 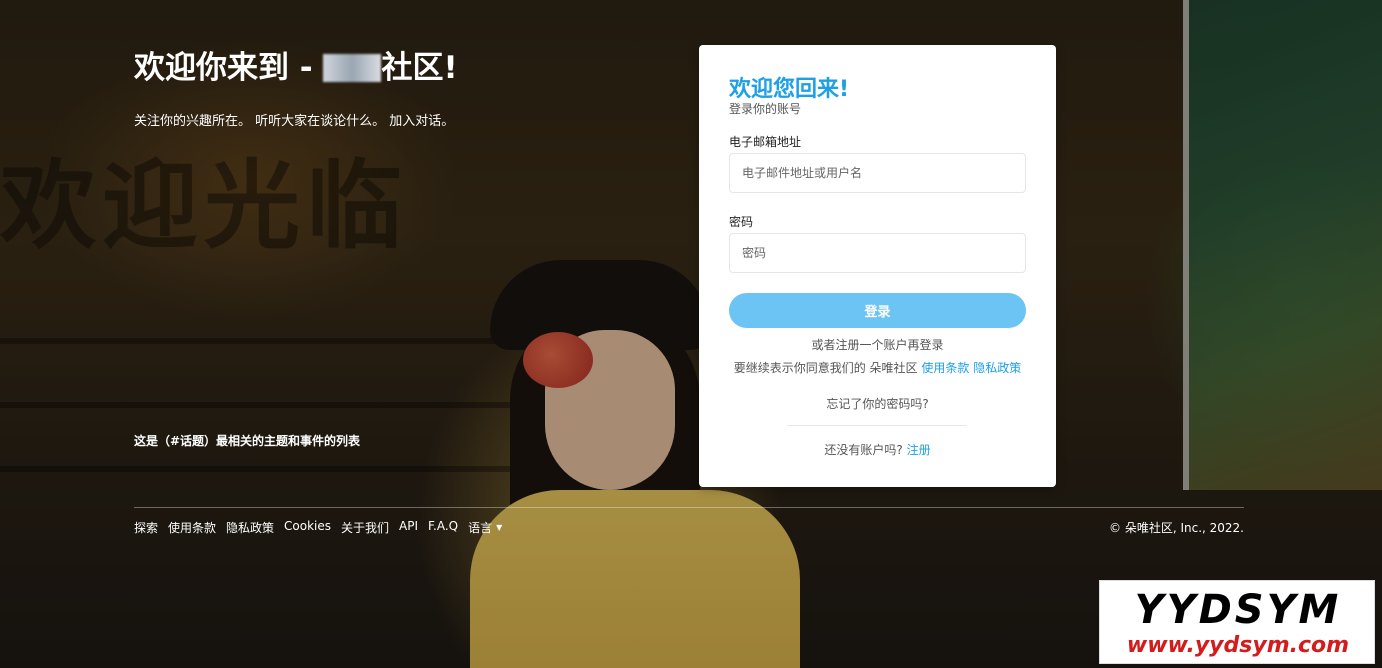 What do you see at coordinates (250, 527) in the screenshot?
I see `footer-link-privacy: 隐私政策` at bounding box center [250, 527].